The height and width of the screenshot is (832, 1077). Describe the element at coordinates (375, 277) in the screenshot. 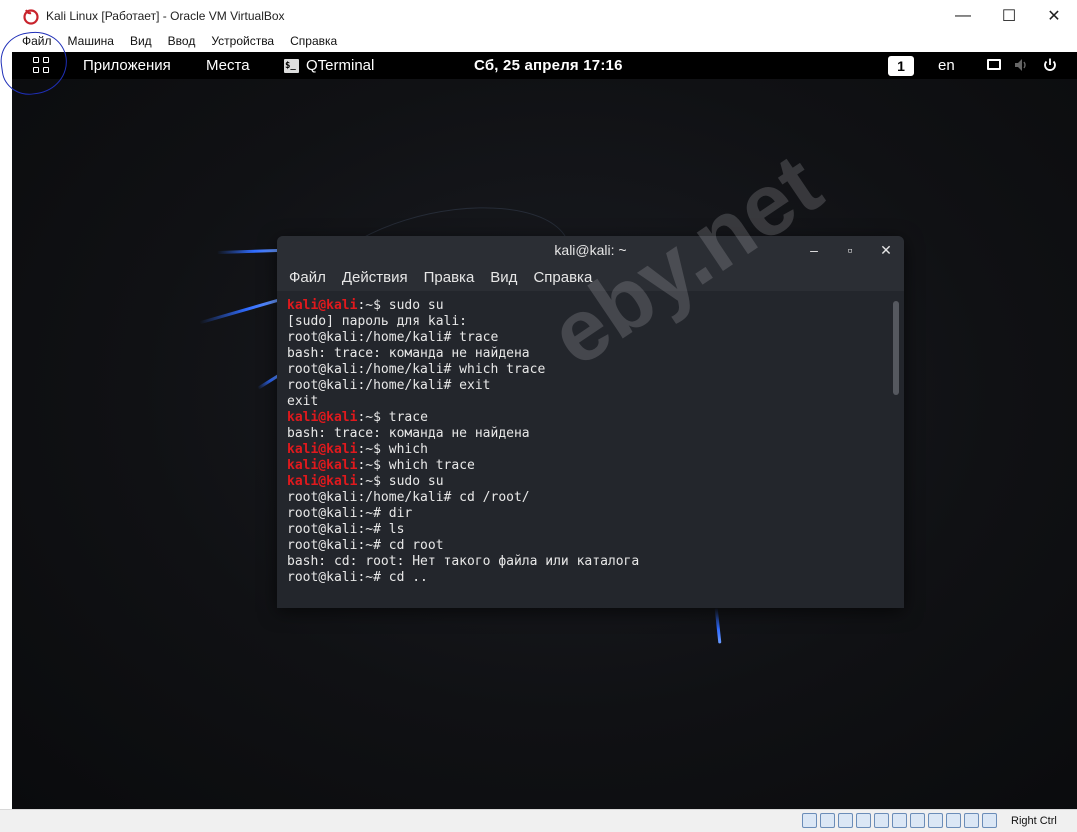

I see `terminal-menu-actions: Действия` at that location.